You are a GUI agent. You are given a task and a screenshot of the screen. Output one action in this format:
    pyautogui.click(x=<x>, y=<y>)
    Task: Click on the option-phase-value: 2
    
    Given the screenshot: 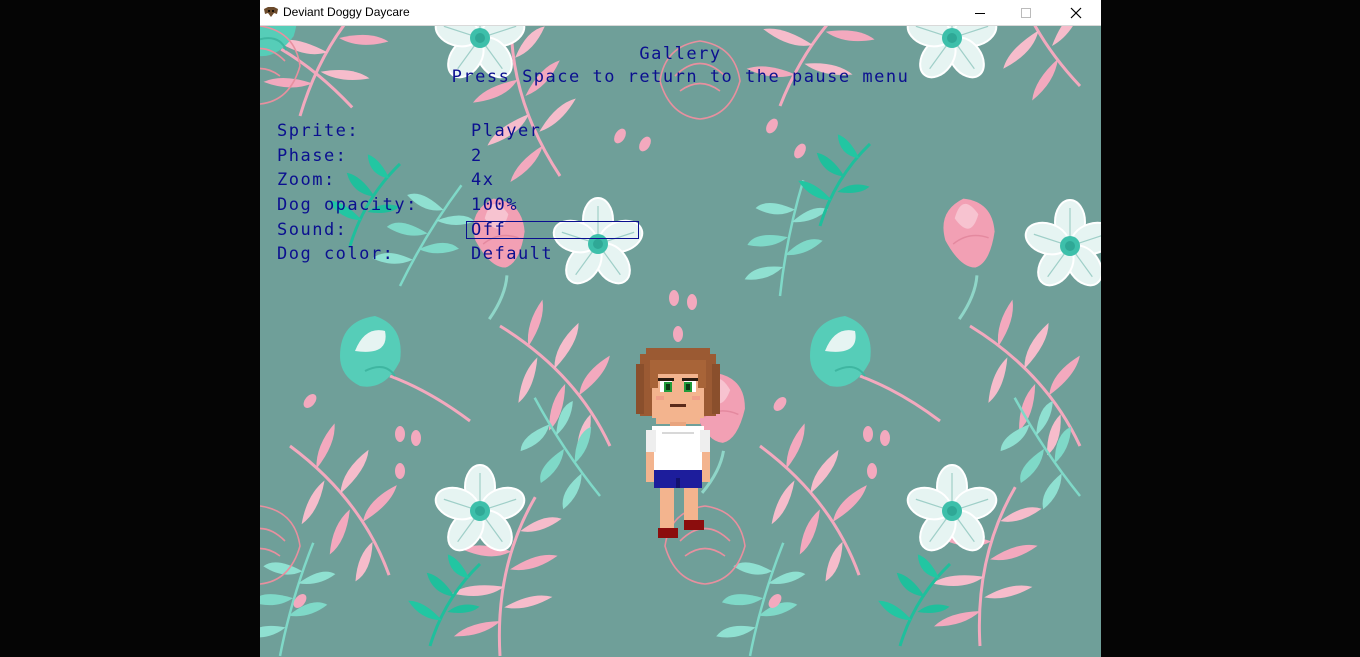 What is the action you would take?
    pyautogui.click(x=477, y=156)
    